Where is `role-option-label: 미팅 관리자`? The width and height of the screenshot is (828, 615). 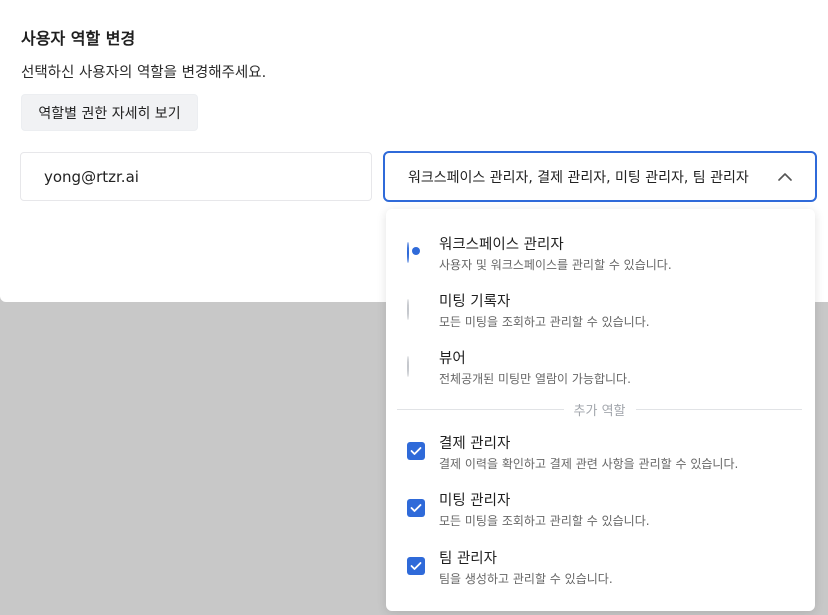 role-option-label: 미팅 관리자 is located at coordinates (475, 501).